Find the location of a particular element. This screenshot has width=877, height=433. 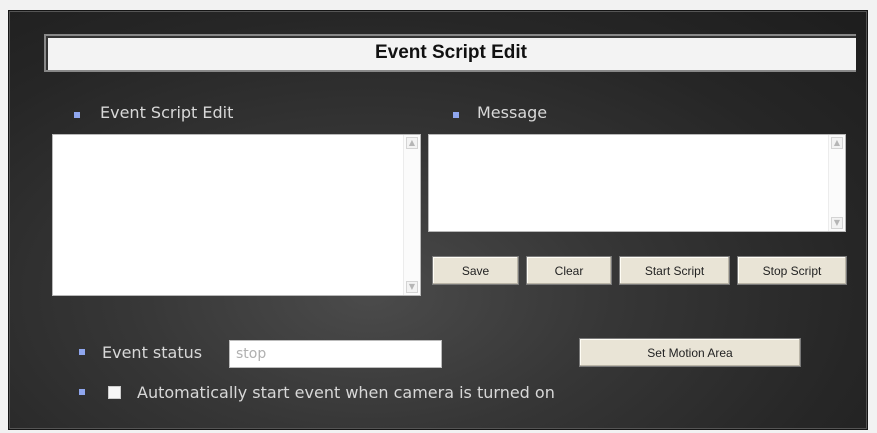

stop-script-button: Stop Script is located at coordinates (792, 270).